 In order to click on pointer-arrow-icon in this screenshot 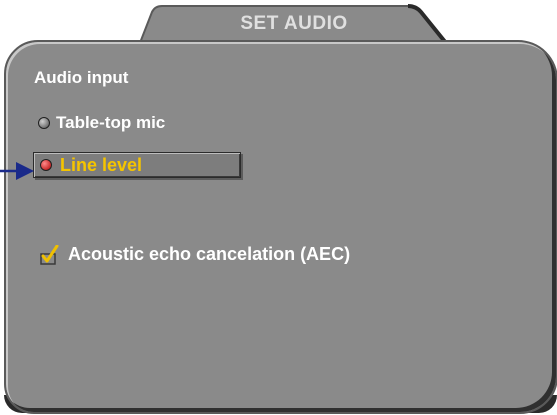, I will do `click(17, 171)`.